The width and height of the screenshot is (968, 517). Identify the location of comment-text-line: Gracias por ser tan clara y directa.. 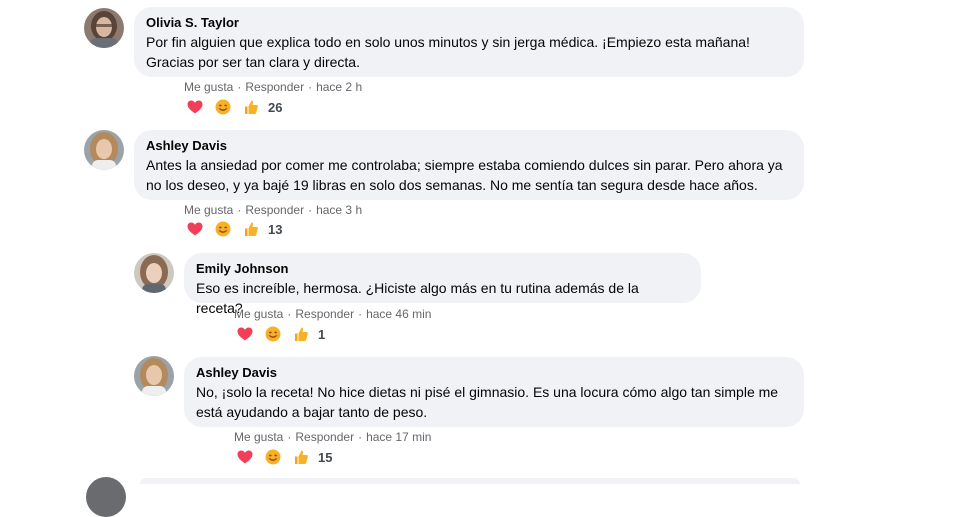
(253, 62).